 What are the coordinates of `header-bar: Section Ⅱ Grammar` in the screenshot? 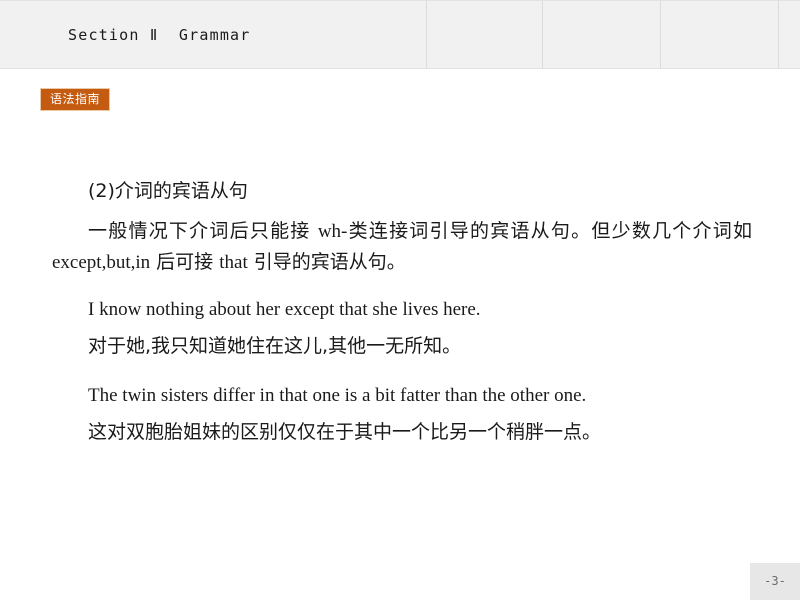 It's located at (400, 34).